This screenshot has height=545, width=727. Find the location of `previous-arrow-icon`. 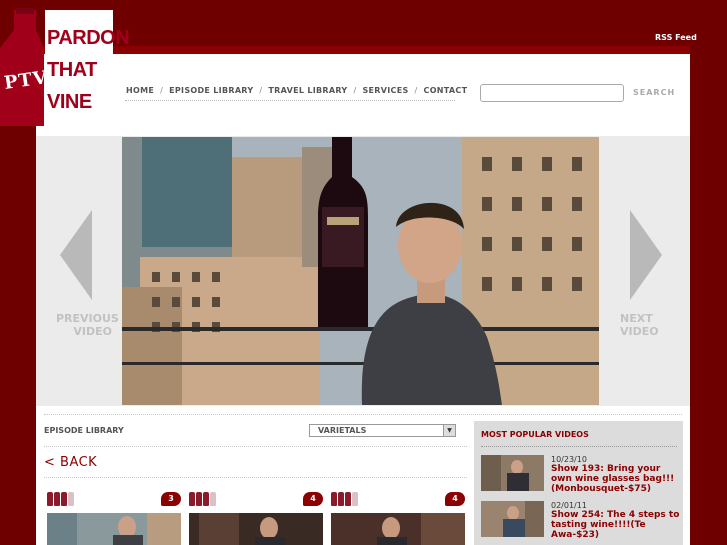

previous-arrow-icon is located at coordinates (76, 255).